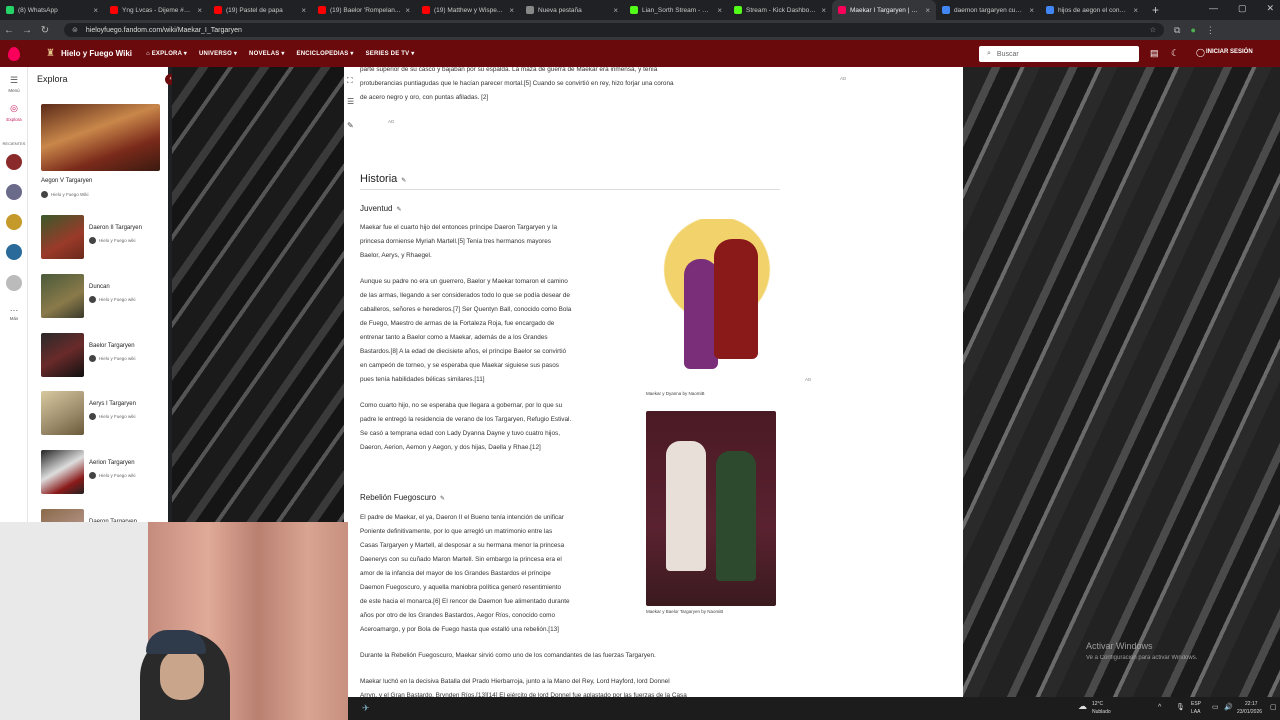  What do you see at coordinates (1242, 8) in the screenshot?
I see `maximize-icon: ▢` at bounding box center [1242, 8].